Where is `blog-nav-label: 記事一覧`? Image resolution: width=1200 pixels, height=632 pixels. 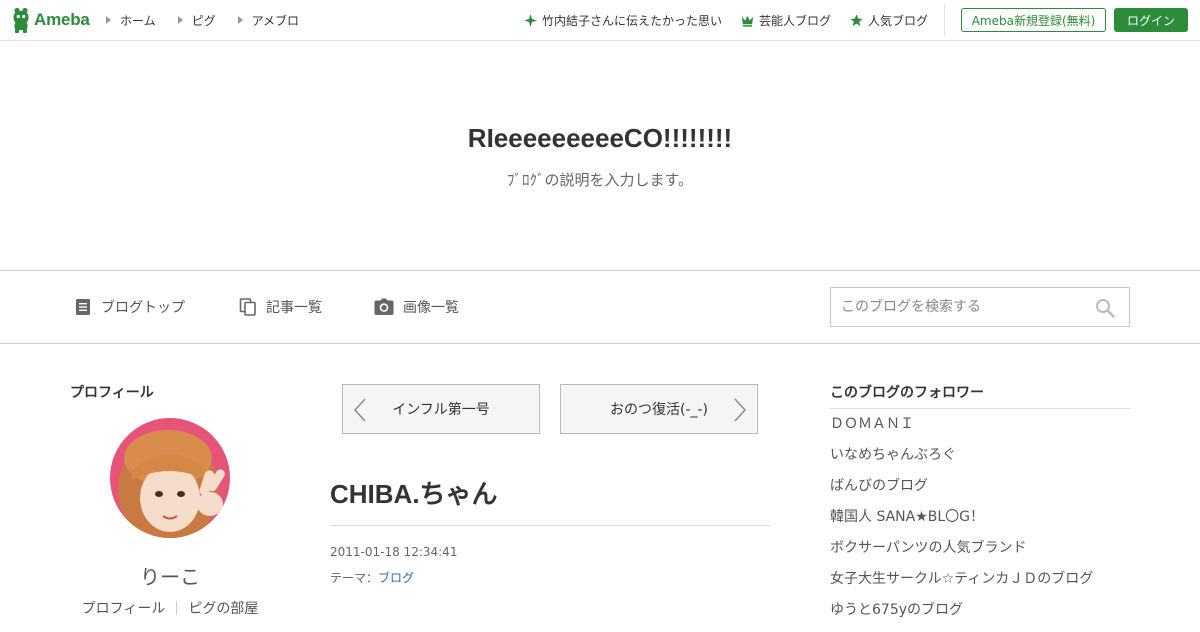
blog-nav-label: 記事一覧 is located at coordinates (294, 308).